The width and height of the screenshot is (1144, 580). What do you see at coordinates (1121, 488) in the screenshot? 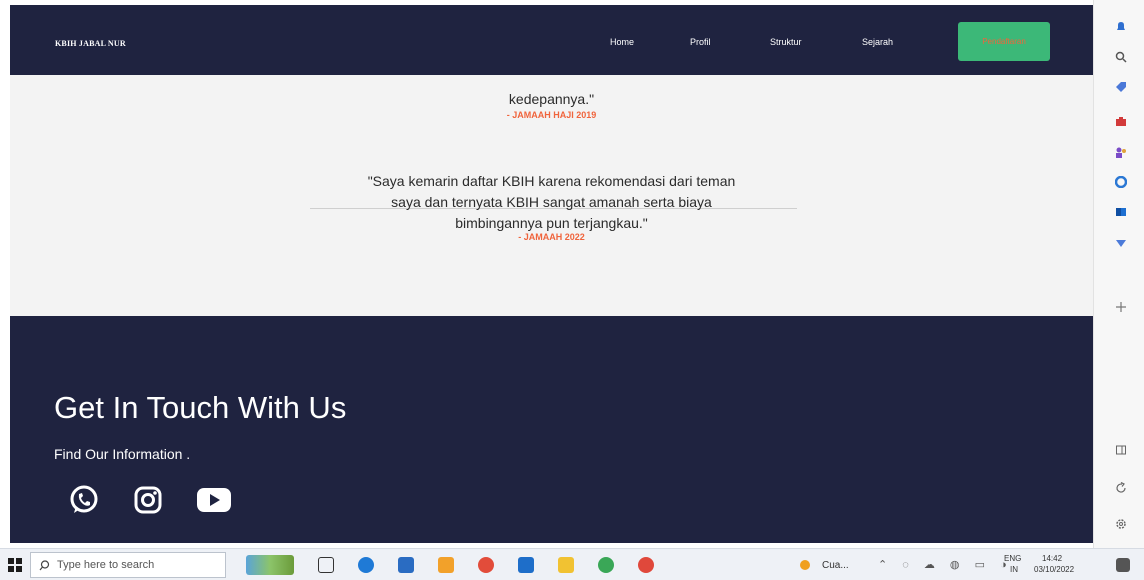
I see `refresh-icon` at bounding box center [1121, 488].